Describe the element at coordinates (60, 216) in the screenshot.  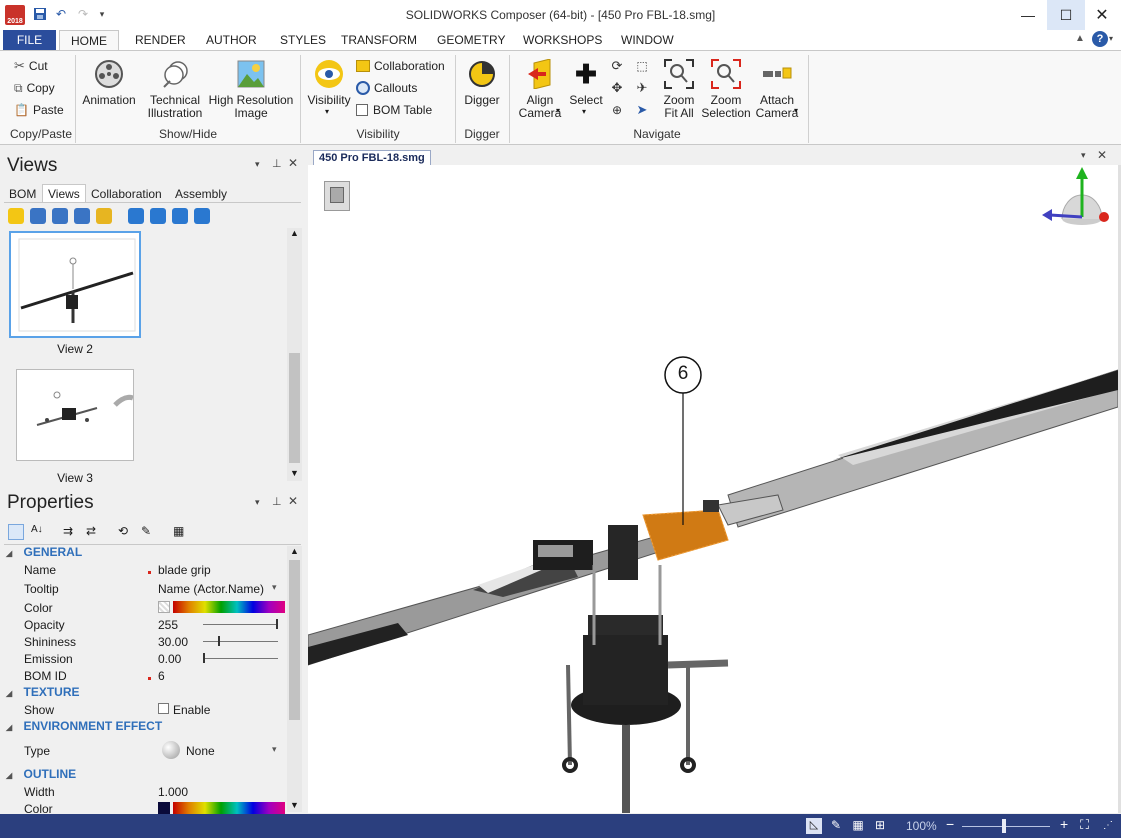
I see `update-camera-icon` at that location.